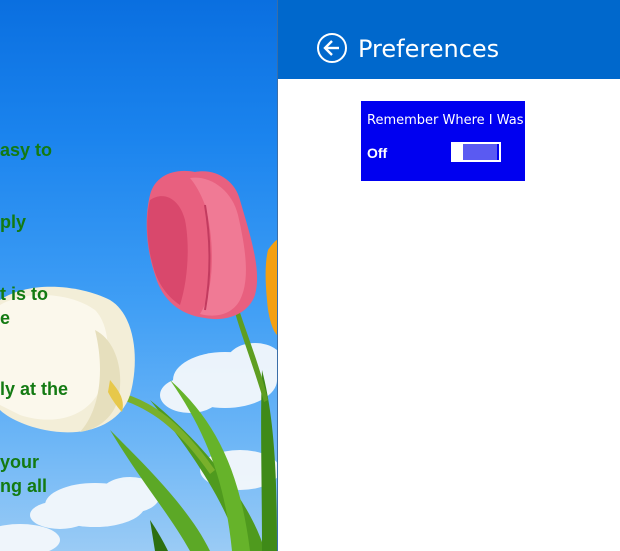 This screenshot has width=620, height=551. Describe the element at coordinates (5, 318) in the screenshot. I see `background-text-line: e` at that location.